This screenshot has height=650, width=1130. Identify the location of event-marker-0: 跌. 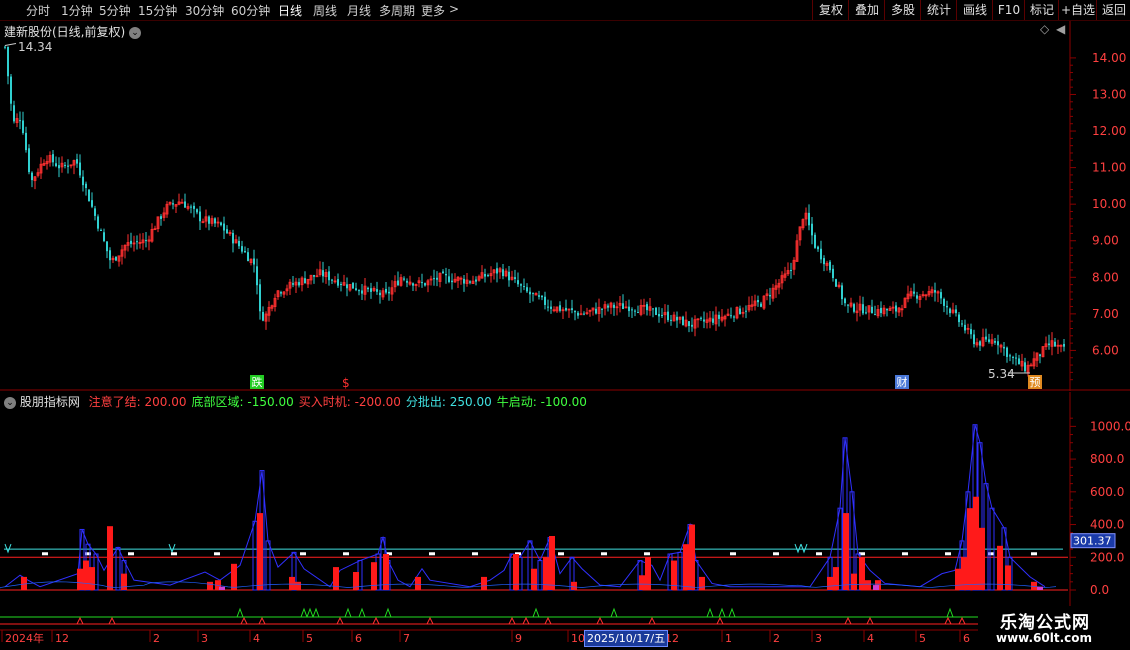
(257, 382).